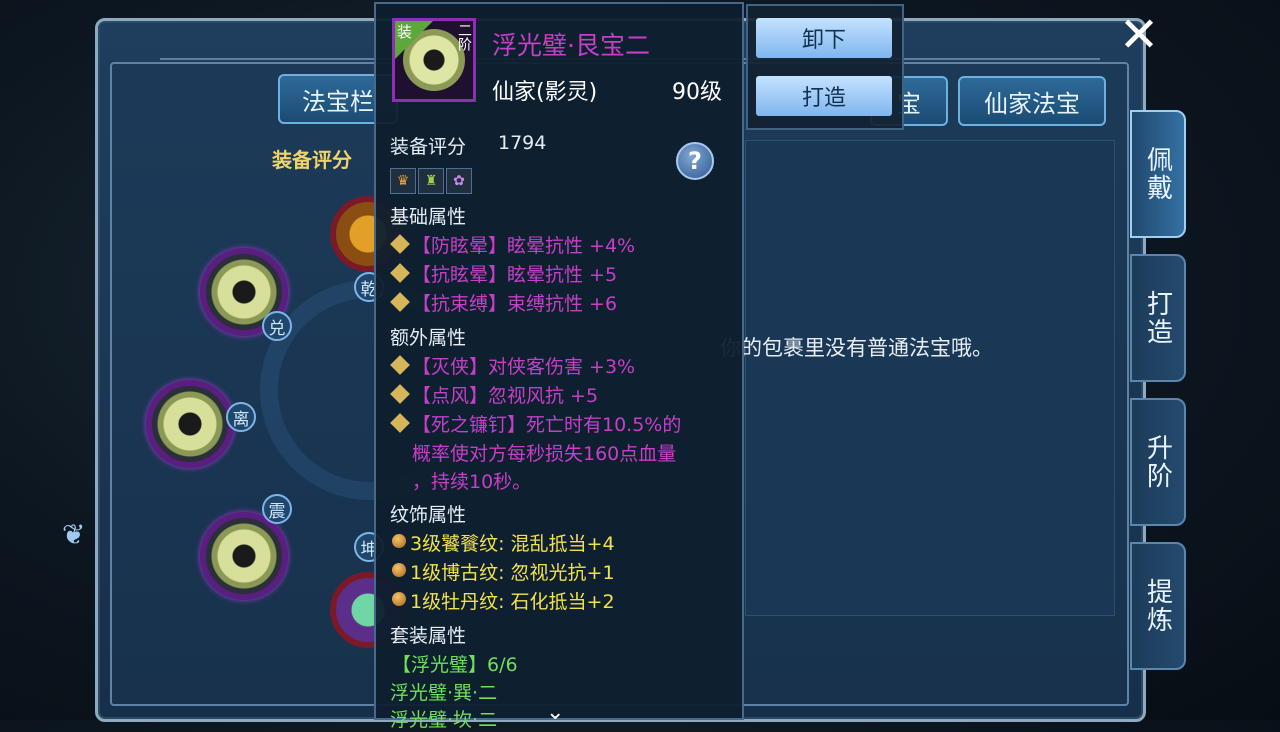 This screenshot has height=732, width=1280. What do you see at coordinates (522, 143) in the screenshot?
I see `item-score-value: 1794` at bounding box center [522, 143].